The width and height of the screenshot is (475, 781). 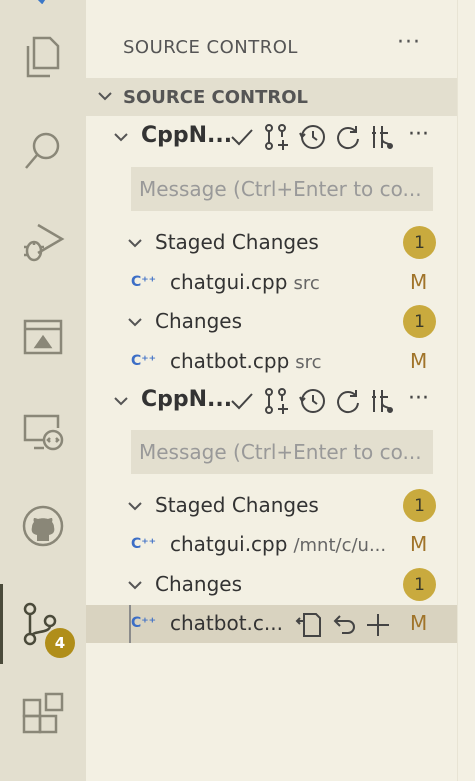 I want to click on scrollbar, so click(x=466, y=390).